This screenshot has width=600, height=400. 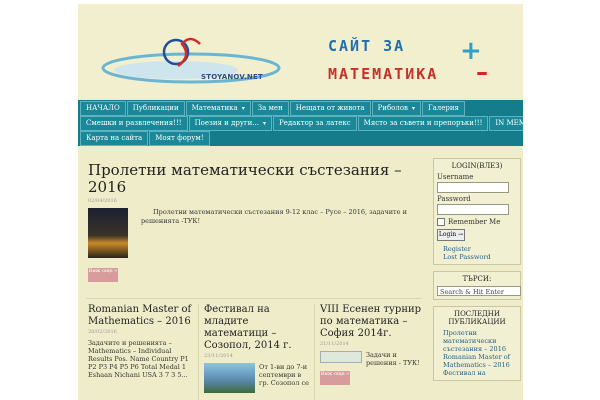 I want to click on login-widget-title: LOGIN(ВЛЕЗ), so click(x=477, y=166).